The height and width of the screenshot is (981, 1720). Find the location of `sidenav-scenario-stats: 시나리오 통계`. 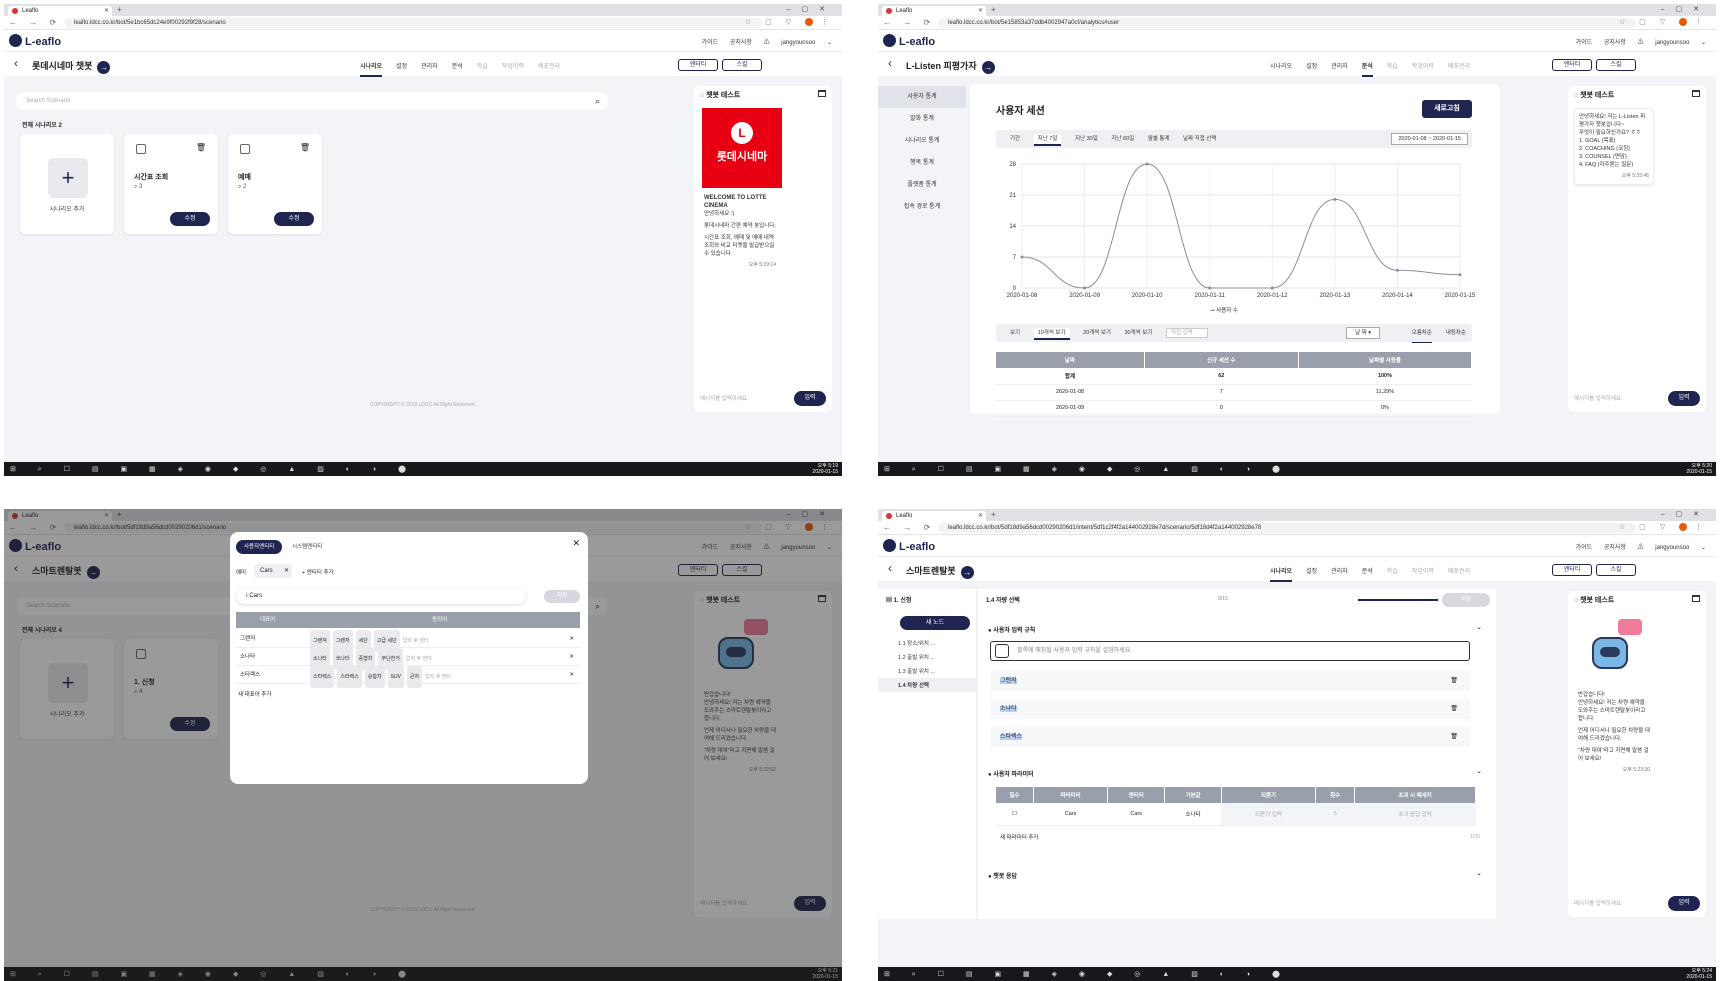

sidenav-scenario-stats: 시나리오 통계 is located at coordinates (922, 141).